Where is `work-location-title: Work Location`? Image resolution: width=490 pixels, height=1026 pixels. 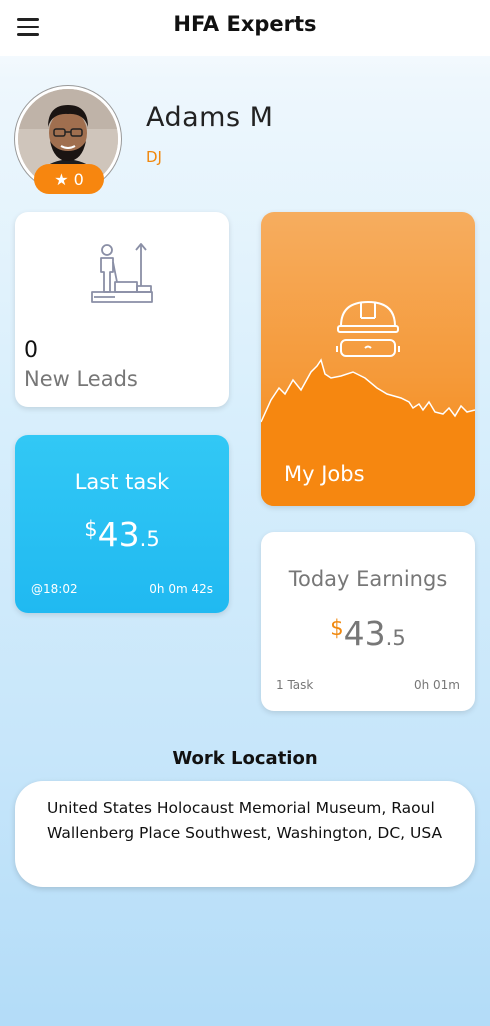
work-location-title: Work Location is located at coordinates (245, 758).